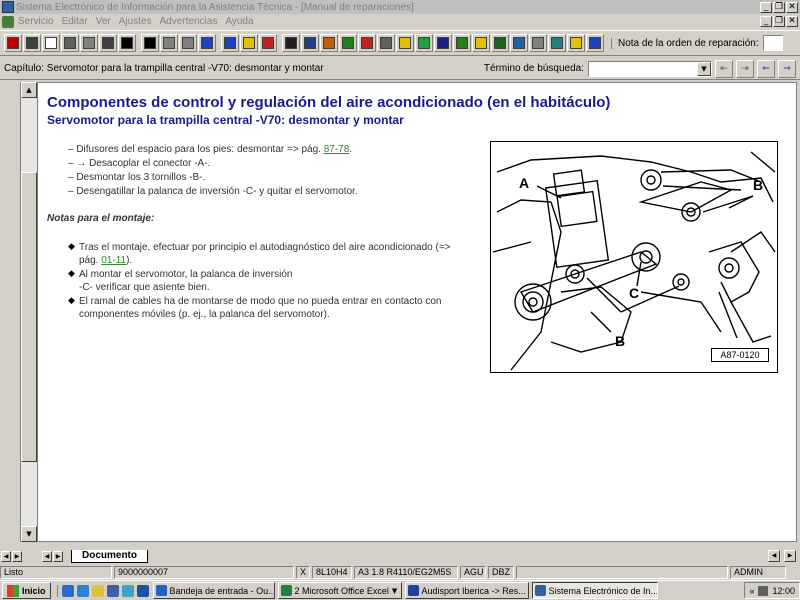 This screenshot has width=800, height=600. Describe the element at coordinates (188, 43) in the screenshot. I see `last-page-button` at that location.